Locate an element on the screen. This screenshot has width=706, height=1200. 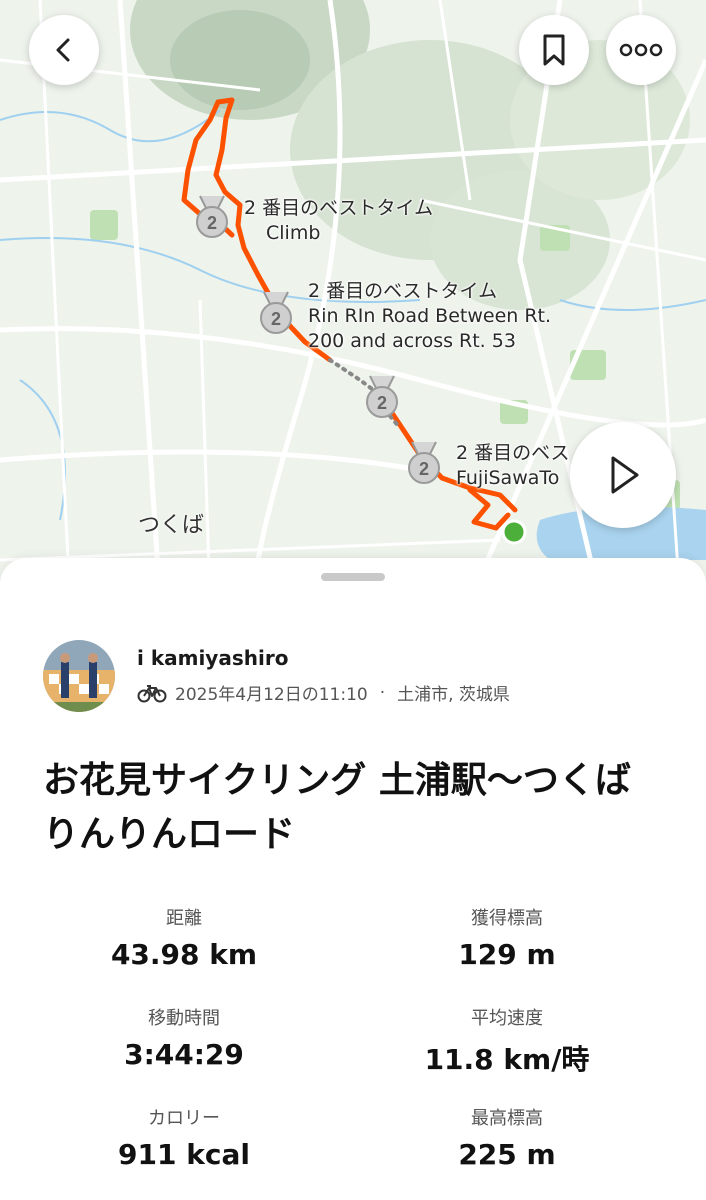
back-button is located at coordinates (64, 50).